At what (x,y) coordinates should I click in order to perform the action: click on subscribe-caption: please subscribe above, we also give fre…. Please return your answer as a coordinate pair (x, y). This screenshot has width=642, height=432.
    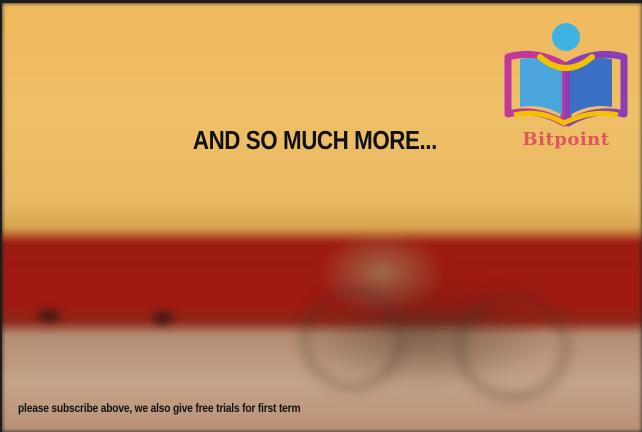
    Looking at the image, I should click on (159, 408).